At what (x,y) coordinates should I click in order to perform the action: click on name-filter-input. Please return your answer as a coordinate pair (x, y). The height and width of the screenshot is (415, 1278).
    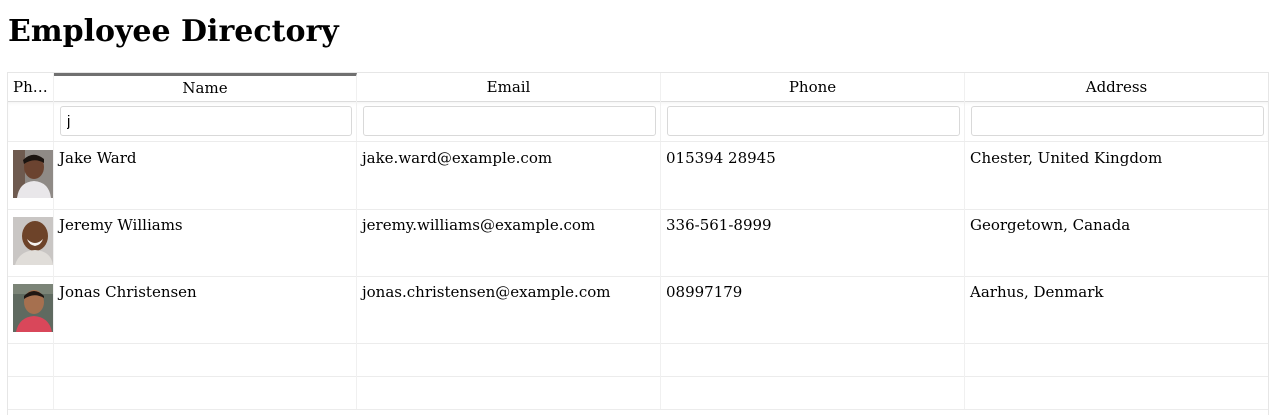
    Looking at the image, I should click on (206, 121).